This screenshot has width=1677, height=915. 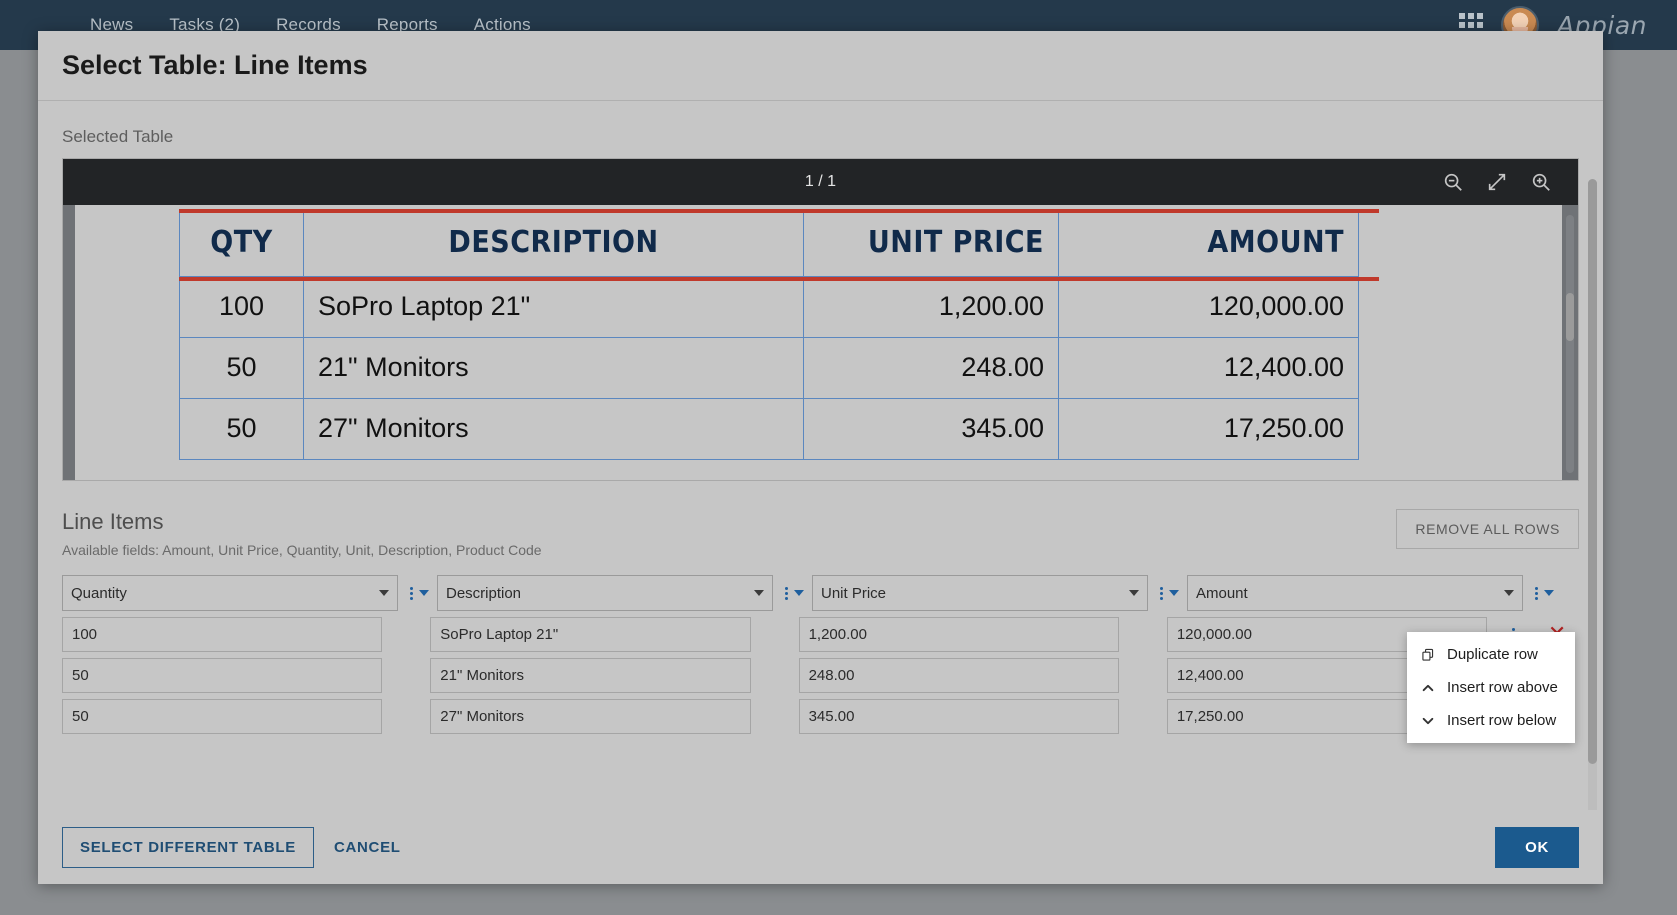 What do you see at coordinates (222, 716) in the screenshot?
I see `row-3-quantity-input` at bounding box center [222, 716].